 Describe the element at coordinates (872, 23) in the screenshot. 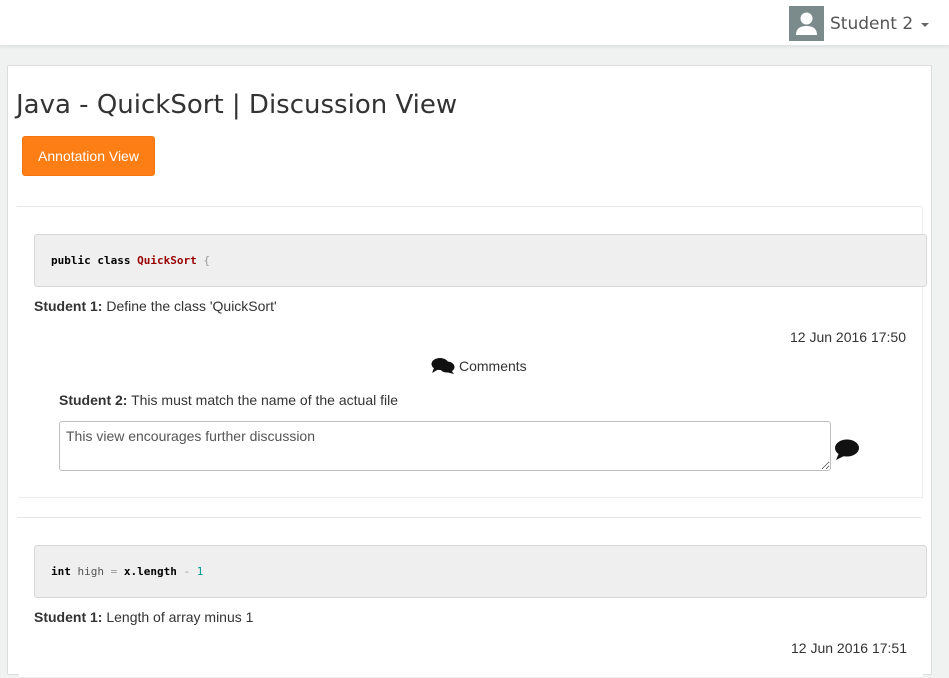

I see `user-name: Student 2` at that location.